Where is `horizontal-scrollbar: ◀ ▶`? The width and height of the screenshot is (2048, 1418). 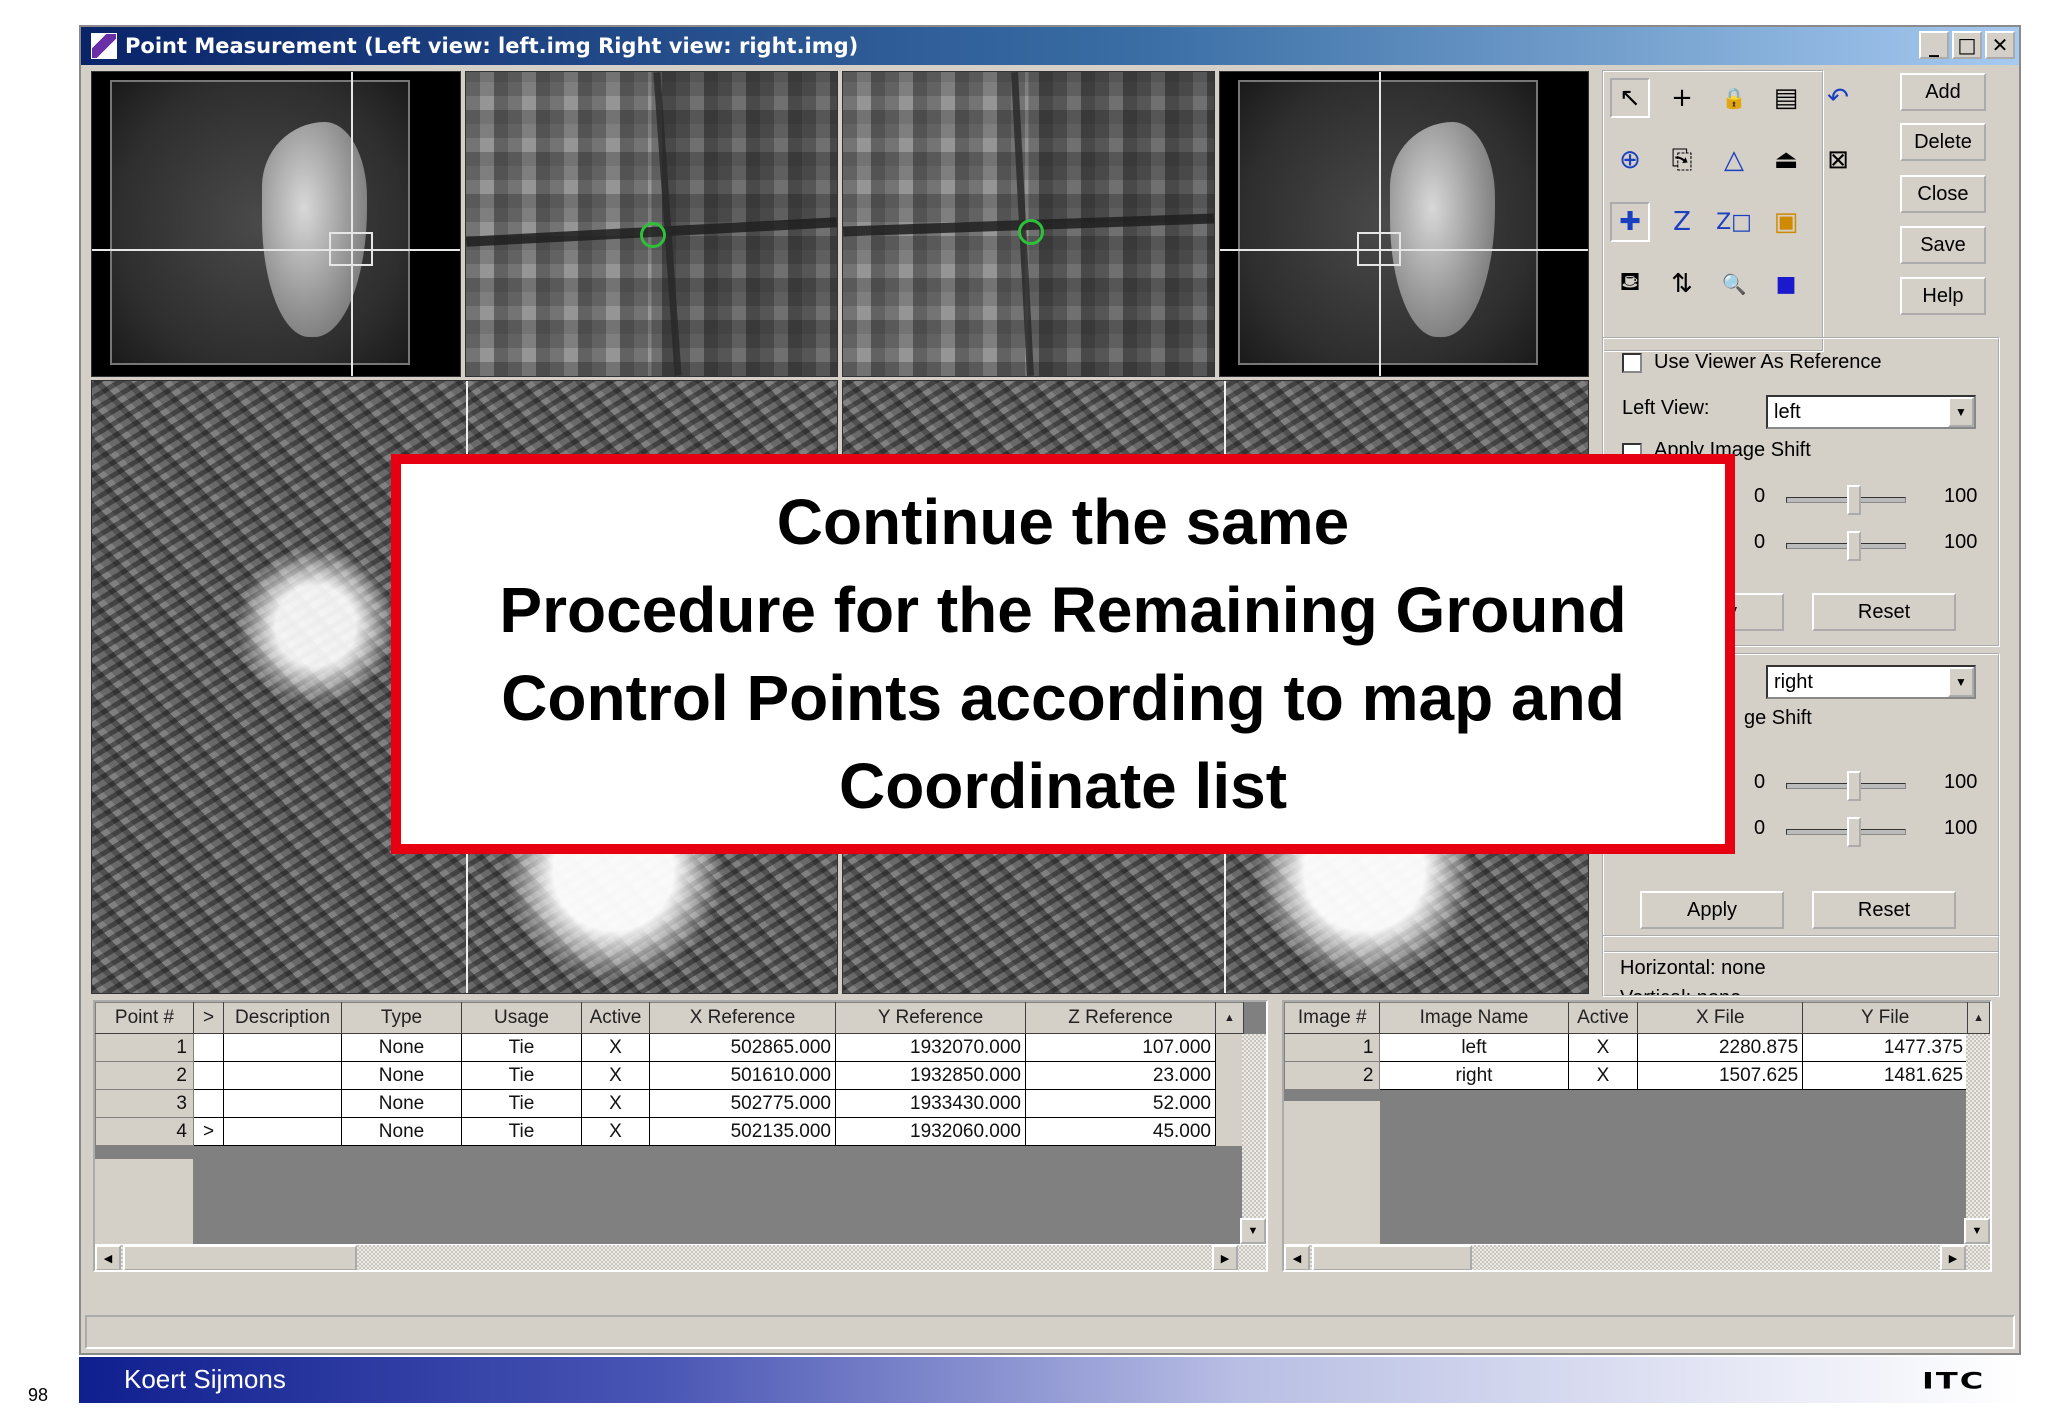
horizontal-scrollbar: ◀ ▶ is located at coordinates (1637, 1257).